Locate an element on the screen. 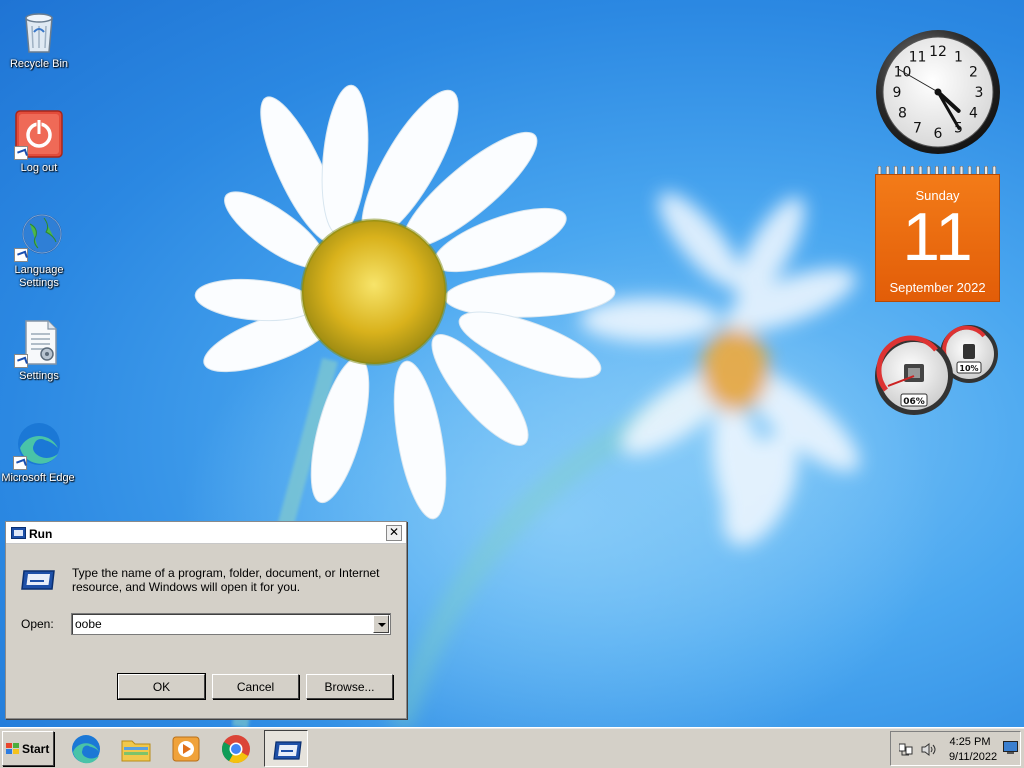 The height and width of the screenshot is (768, 1024). desktop-icon-settings: Settings is located at coordinates (39, 350).